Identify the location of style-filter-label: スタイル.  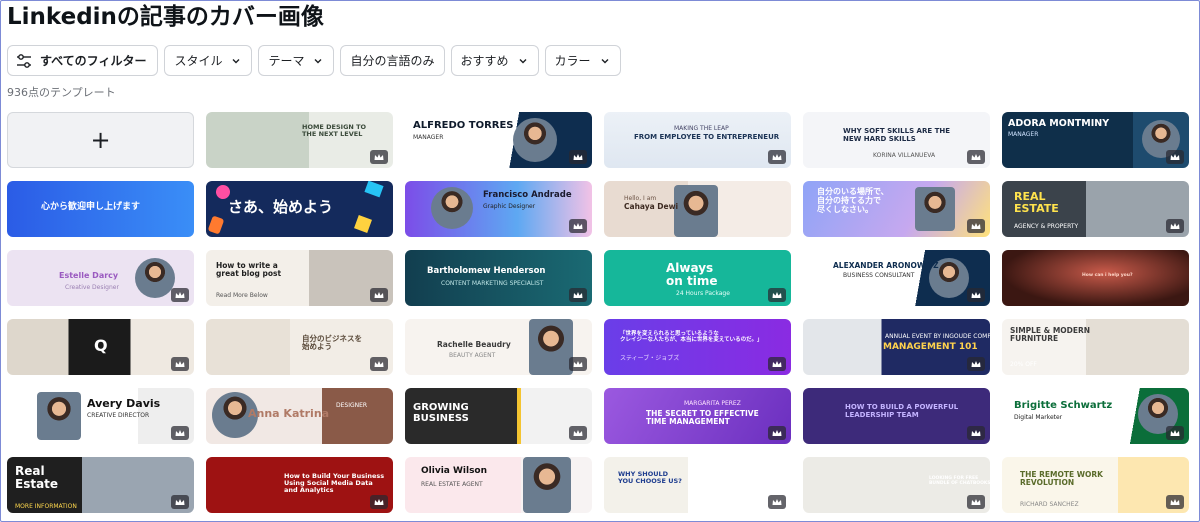
(198, 61).